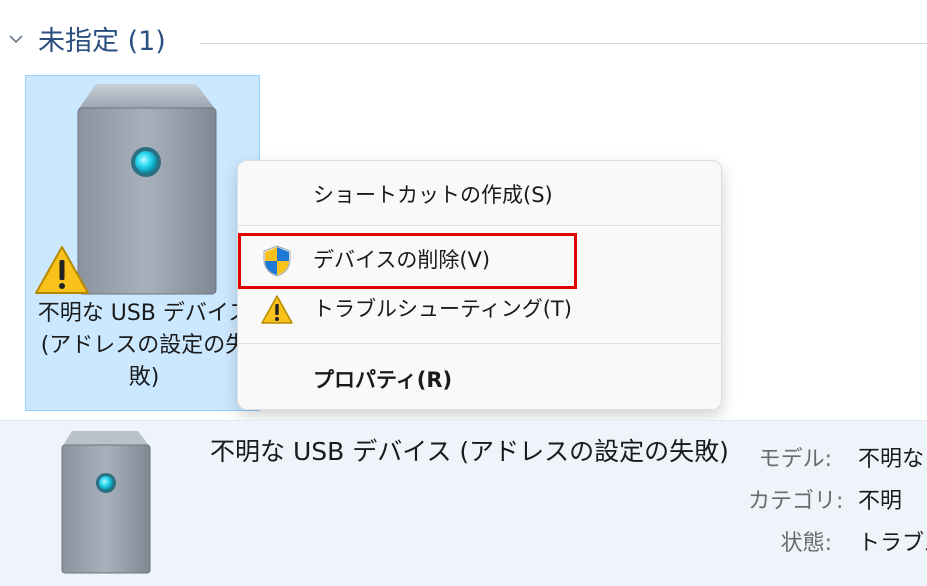 The height and width of the screenshot is (586, 927). Describe the element at coordinates (563, 43) in the screenshot. I see `group-divider` at that location.